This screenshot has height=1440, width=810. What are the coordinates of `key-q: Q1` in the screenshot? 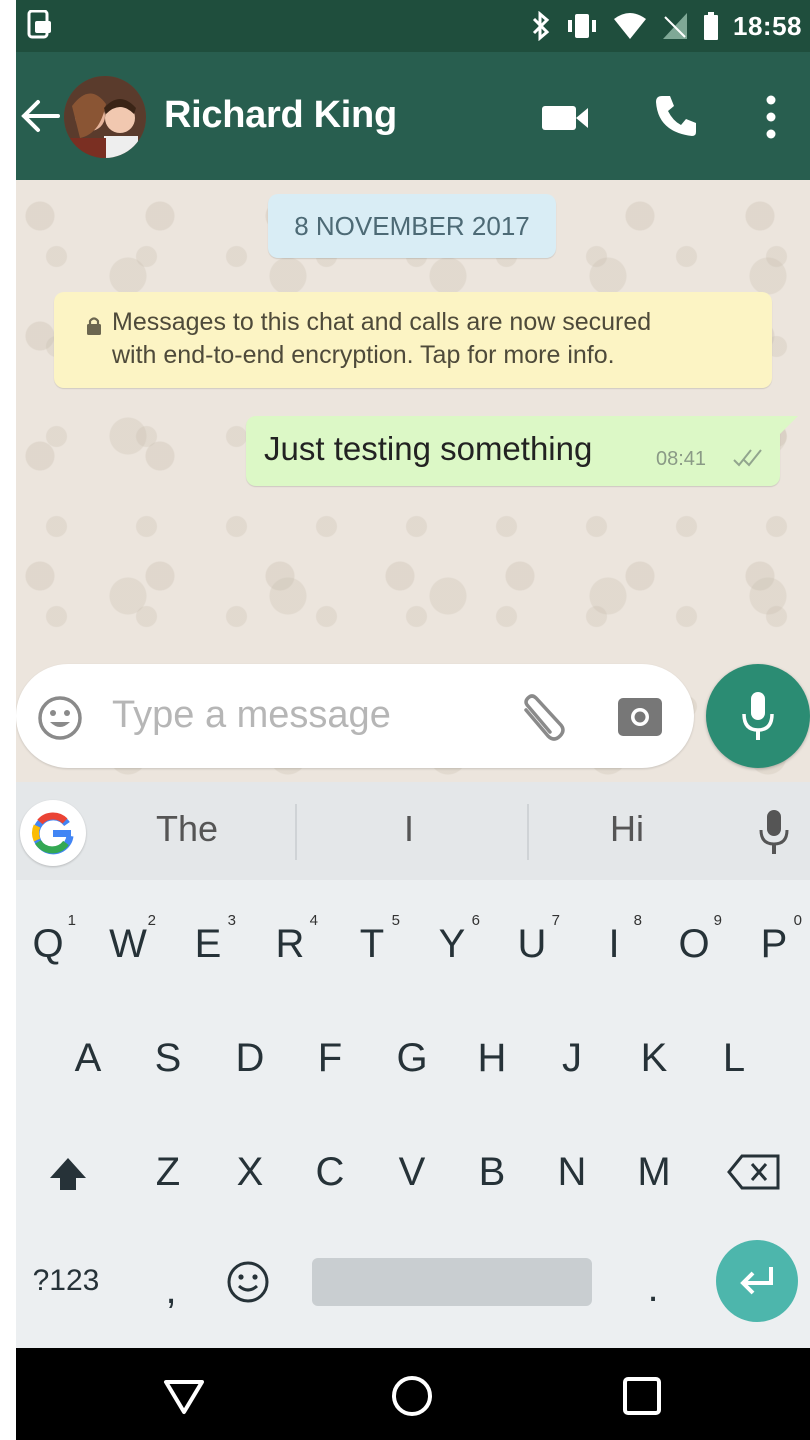 It's located at (51, 939).